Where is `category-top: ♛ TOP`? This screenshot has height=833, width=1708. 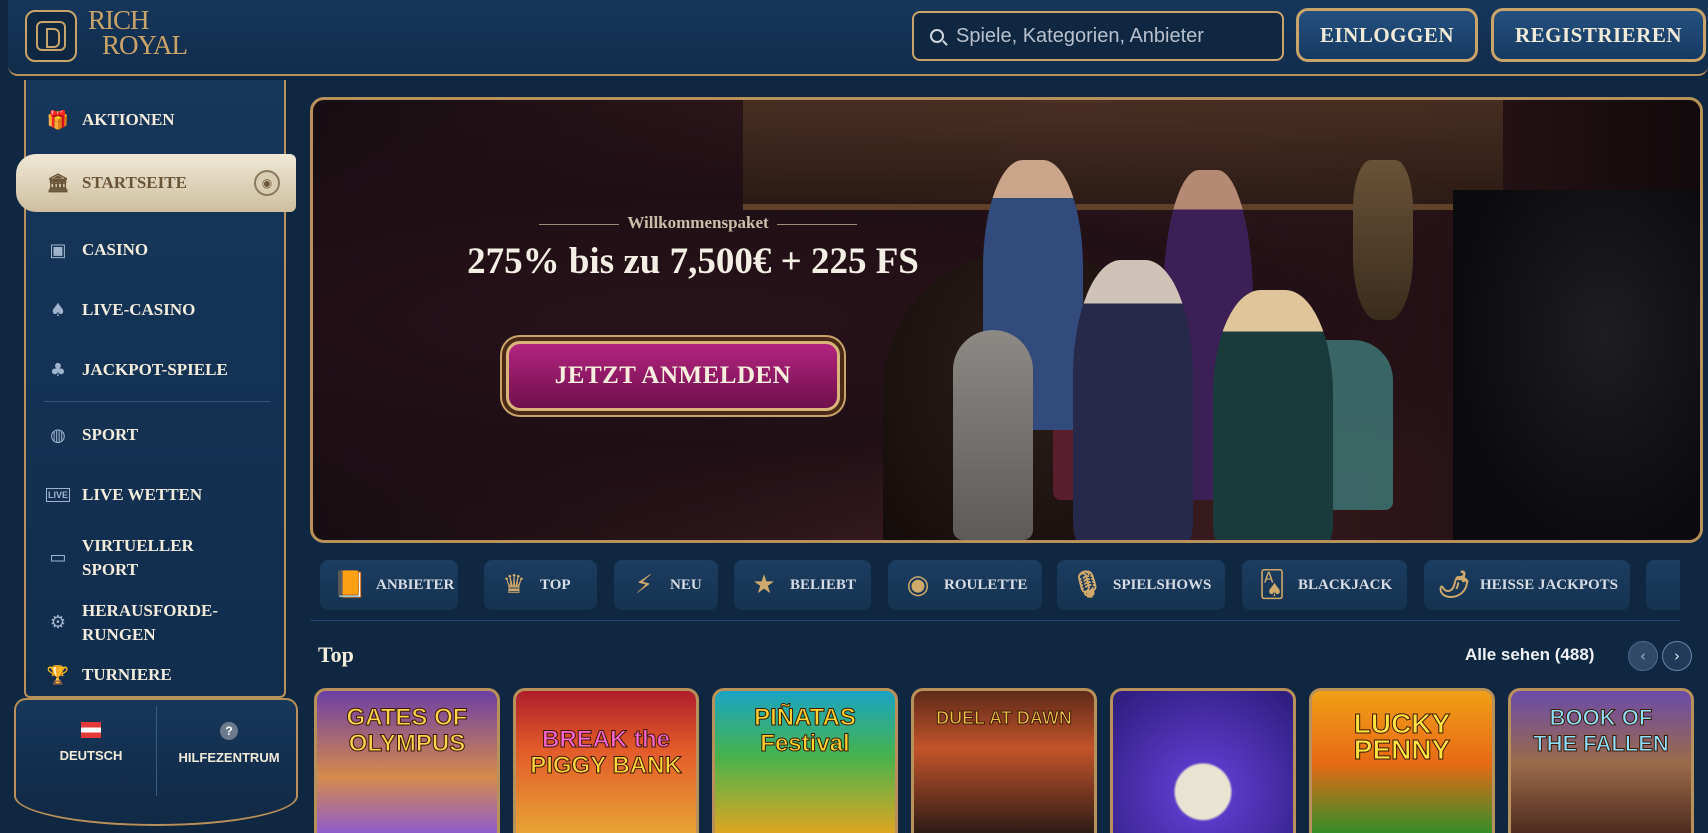
category-top: ♛ TOP is located at coordinates (540, 585).